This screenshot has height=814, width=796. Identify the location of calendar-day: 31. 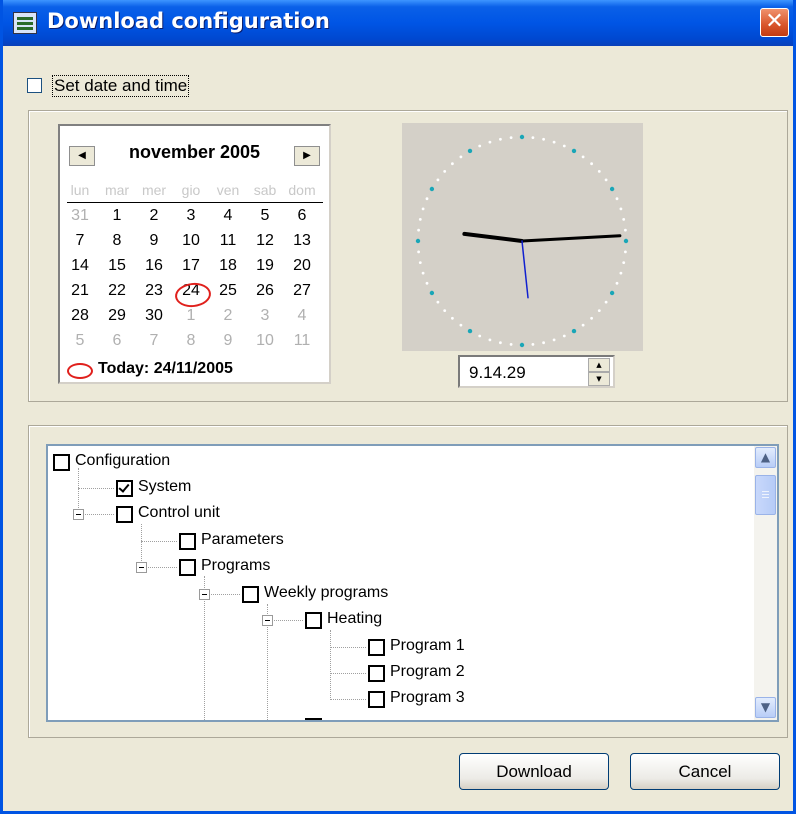
(80, 216).